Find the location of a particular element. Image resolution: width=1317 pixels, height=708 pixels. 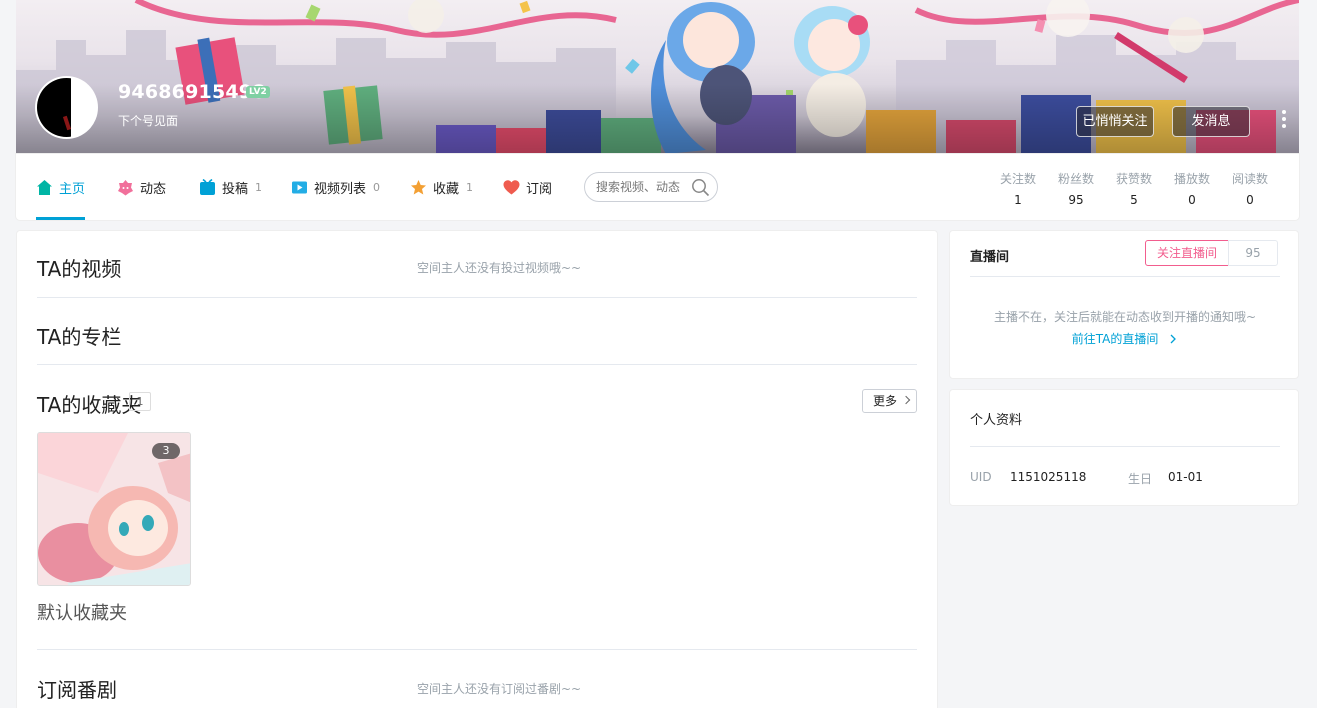

live-room-title: 直播间 is located at coordinates (990, 257).